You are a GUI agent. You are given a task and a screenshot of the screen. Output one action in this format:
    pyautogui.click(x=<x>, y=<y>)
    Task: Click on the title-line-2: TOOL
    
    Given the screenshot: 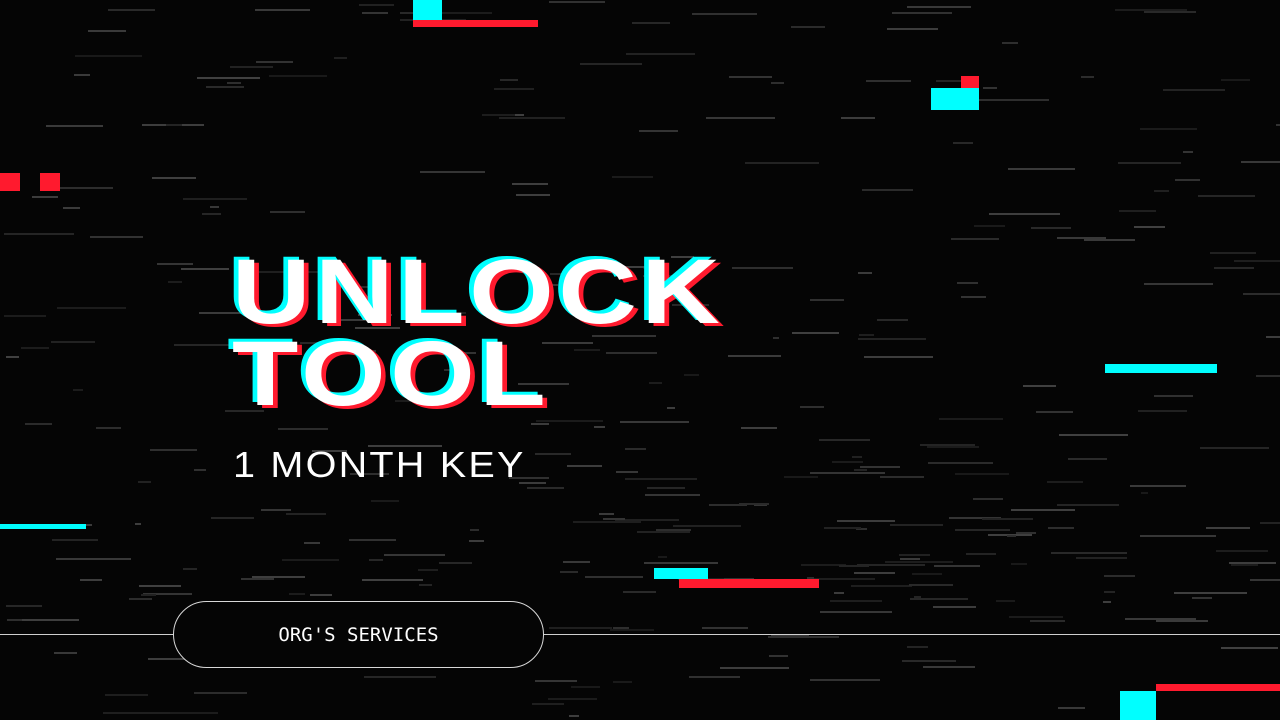 What is the action you would take?
    pyautogui.click(x=391, y=374)
    